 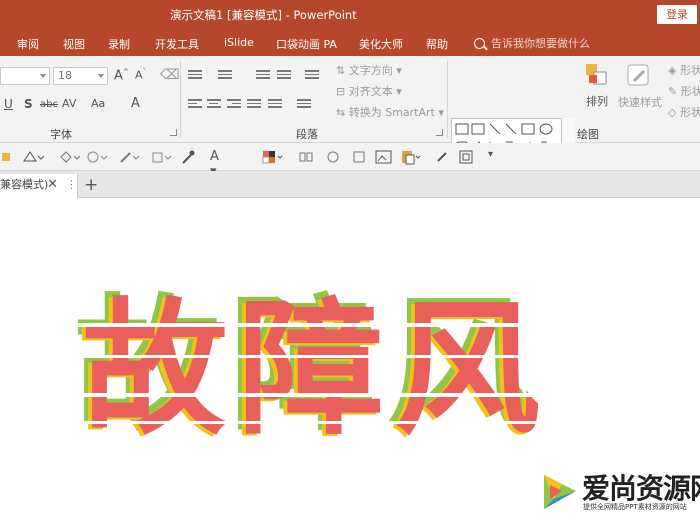 What do you see at coordinates (640, 102) in the screenshot?
I see `quick-styles-button: 快速样式` at bounding box center [640, 102].